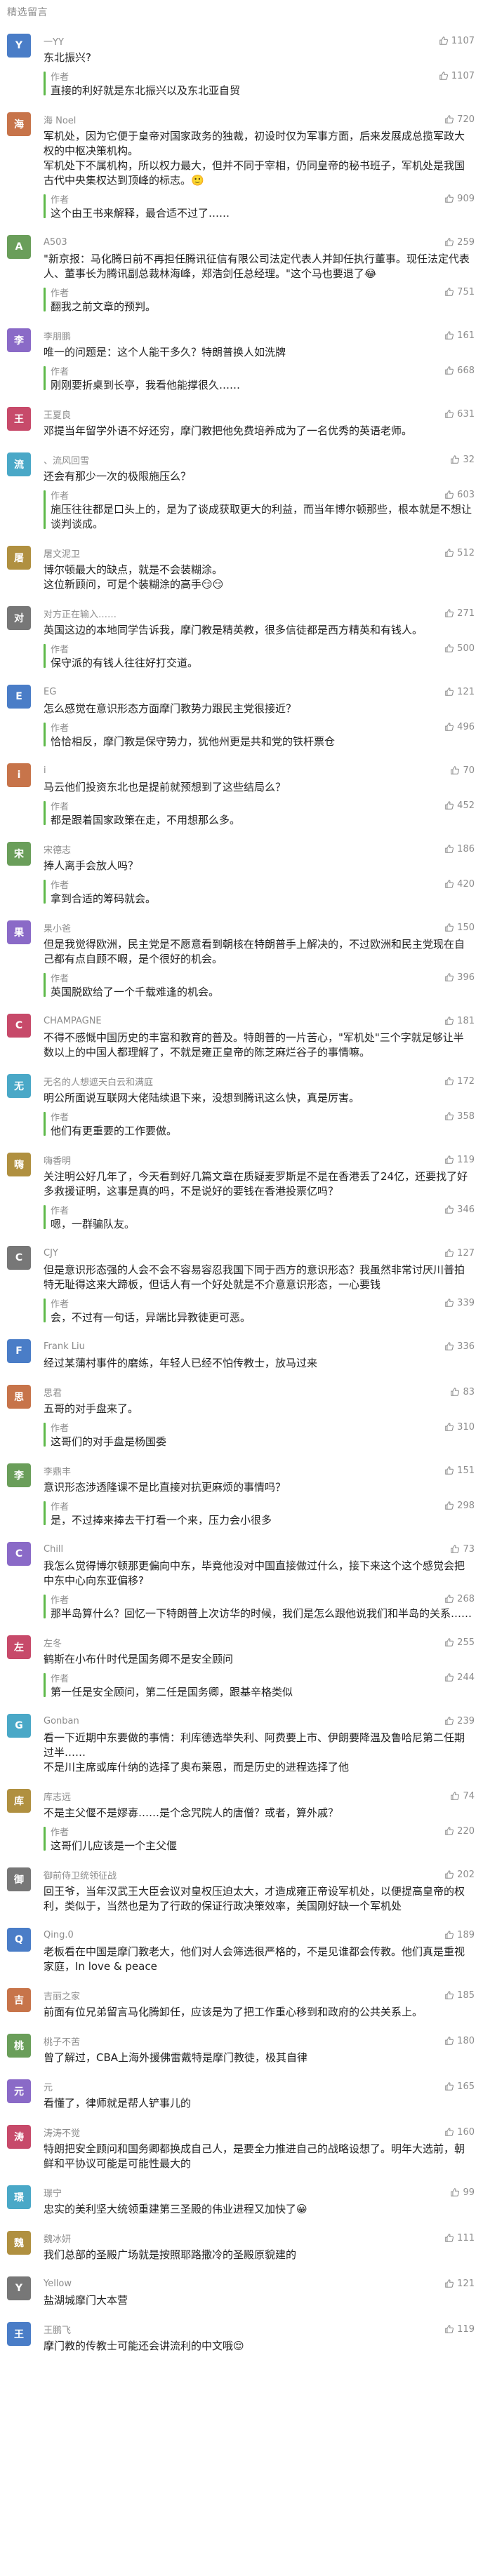  Describe the element at coordinates (460, 1935) in the screenshot. I see `like-button: 189` at that location.